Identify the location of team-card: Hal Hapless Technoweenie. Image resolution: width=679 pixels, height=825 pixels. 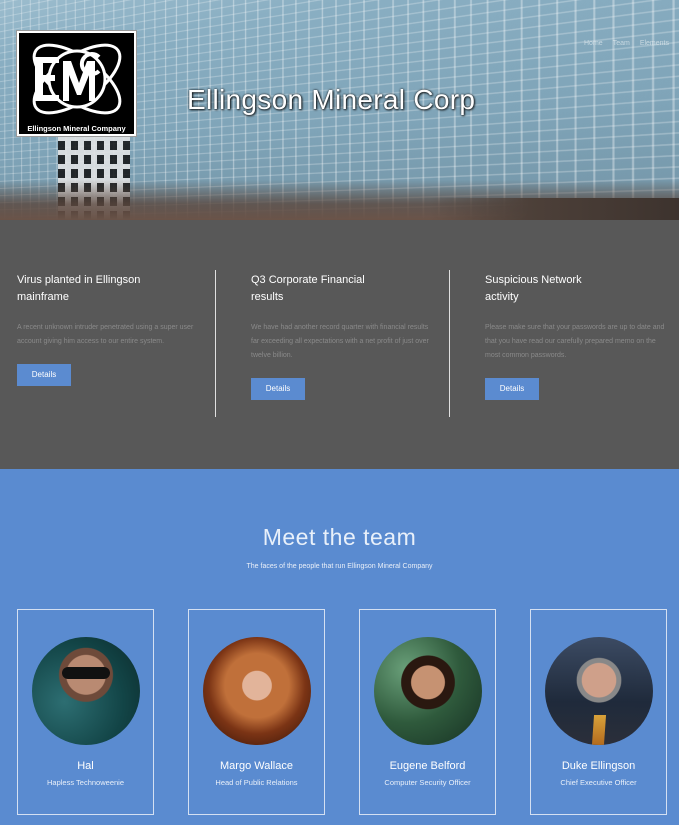
(85, 712).